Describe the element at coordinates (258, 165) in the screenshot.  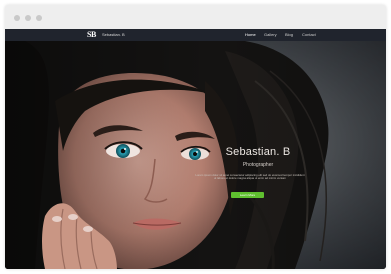
I see `hero-subtitle: Photographer` at that location.